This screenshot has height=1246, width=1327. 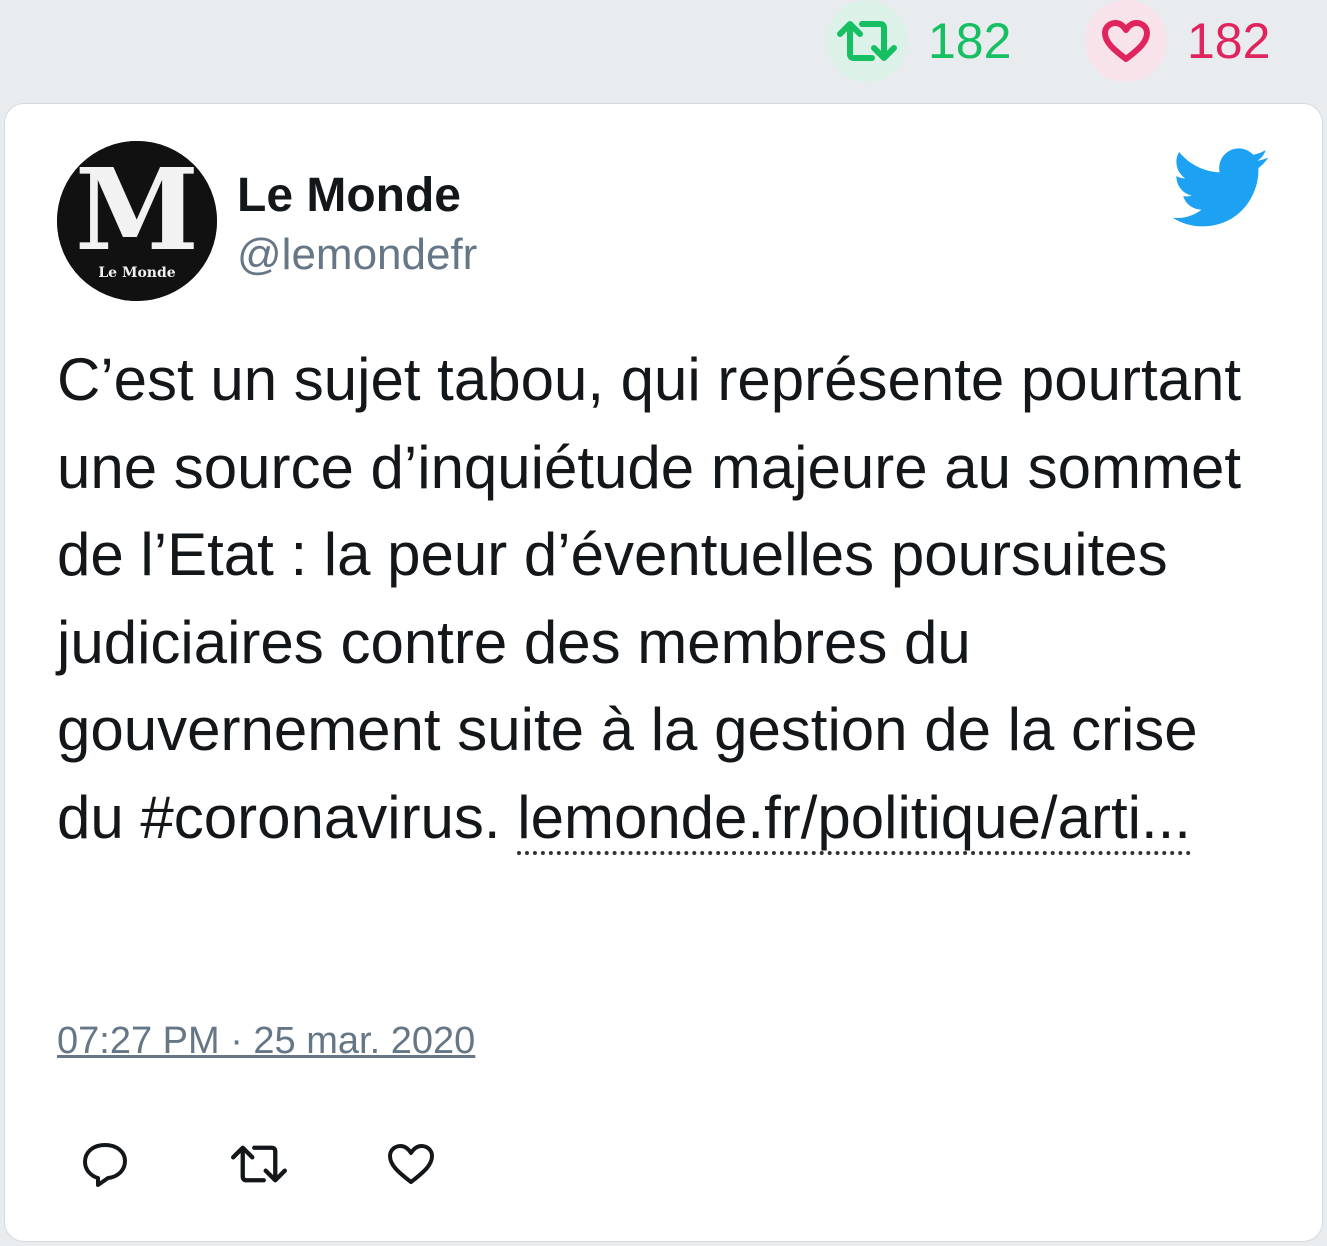 What do you see at coordinates (266, 1041) in the screenshot?
I see `tweet-timestamp: 07:27 PM · 25 mar. 2020` at bounding box center [266, 1041].